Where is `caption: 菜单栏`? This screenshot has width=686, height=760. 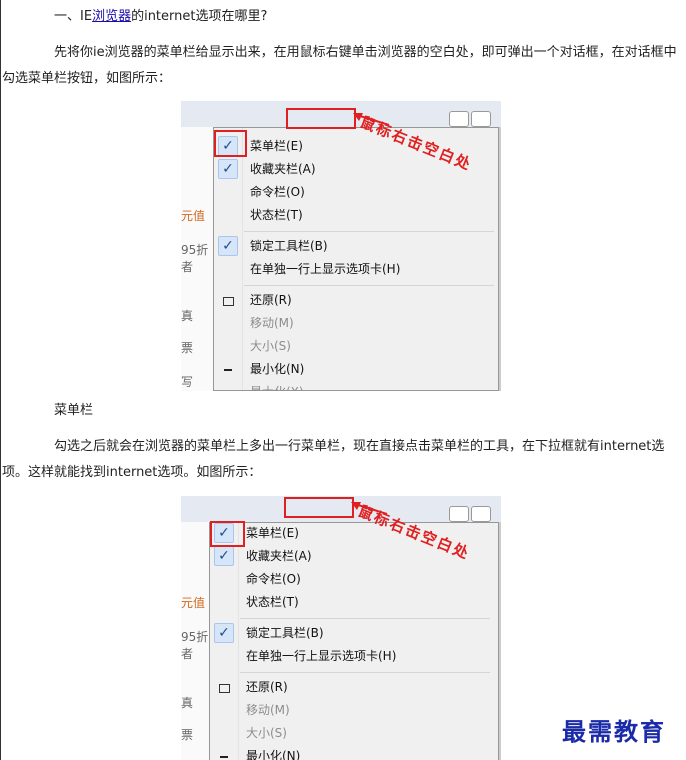 caption: 菜单栏 is located at coordinates (74, 410).